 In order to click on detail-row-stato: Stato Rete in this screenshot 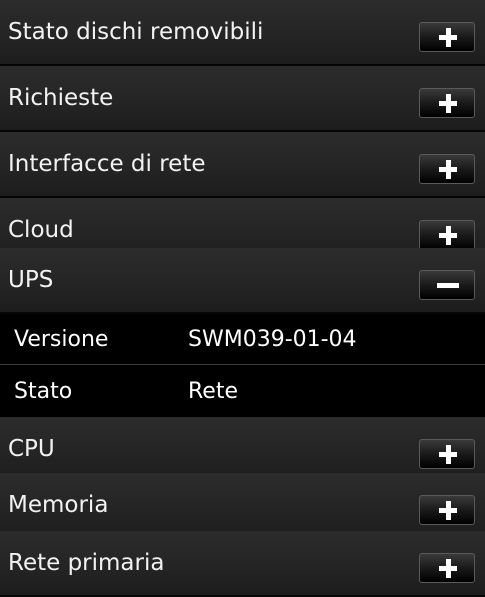, I will do `click(242, 391)`.